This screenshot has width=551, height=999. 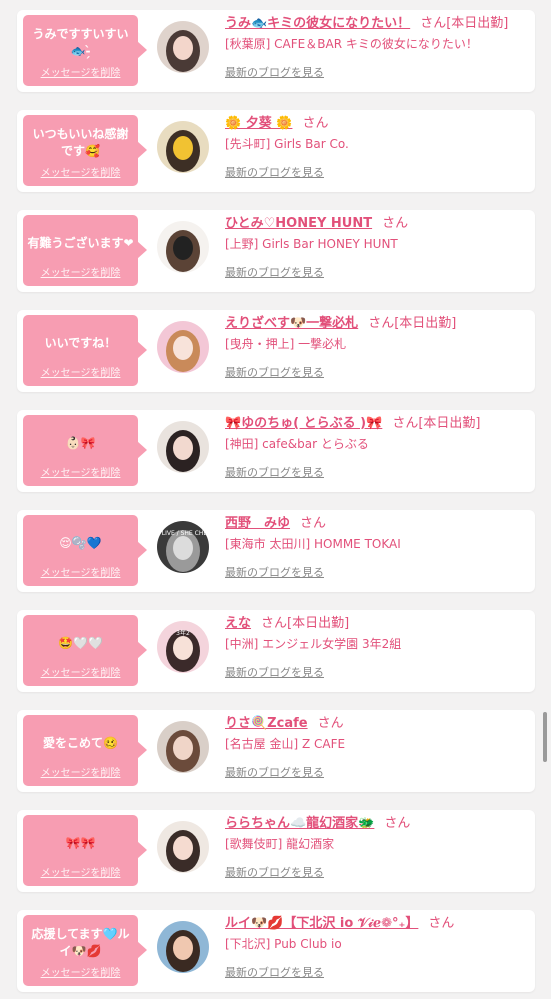 I want to click on message-text: いつもいいね感謝です🥰, so click(x=80, y=142).